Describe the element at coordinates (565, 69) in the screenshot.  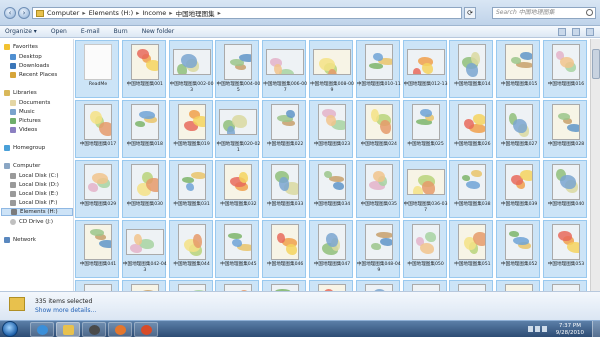
I see `file-item: 中国地理图集016` at that location.